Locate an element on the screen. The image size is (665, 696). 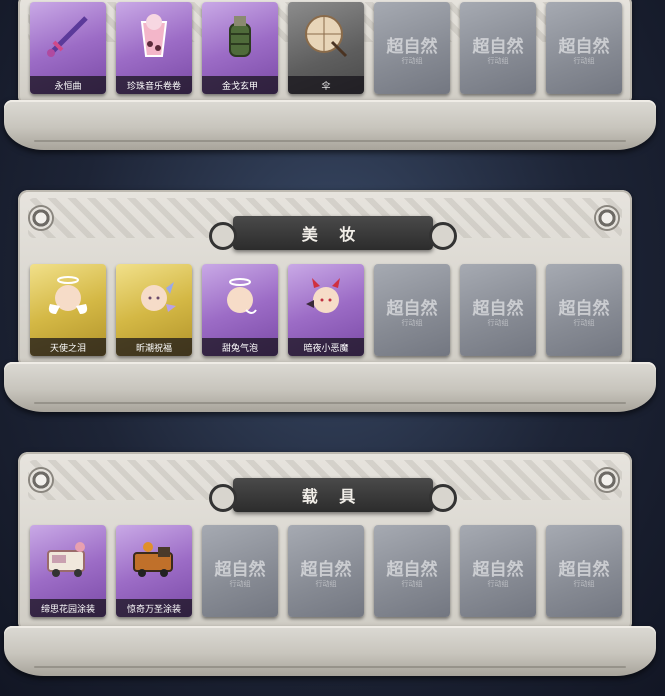
item-label: 暗夜小恶魔 is located at coordinates (326, 347).